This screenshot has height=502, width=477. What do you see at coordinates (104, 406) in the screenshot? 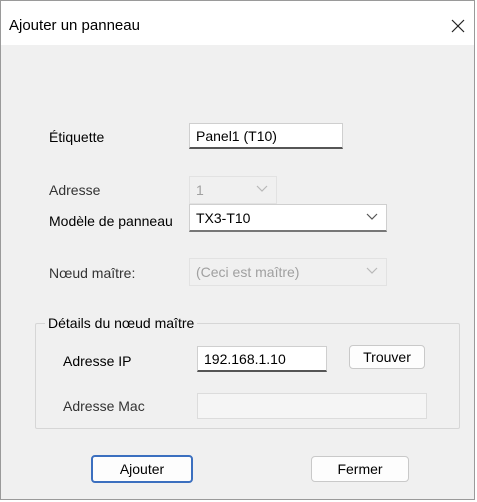
I see `mac-address-label: Adresse Mac` at bounding box center [104, 406].